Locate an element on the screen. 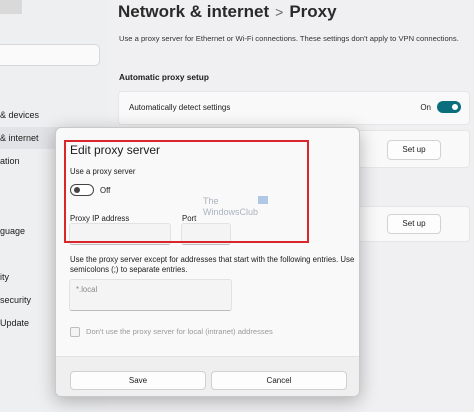 The image size is (474, 412). save-button: Save is located at coordinates (138, 380).